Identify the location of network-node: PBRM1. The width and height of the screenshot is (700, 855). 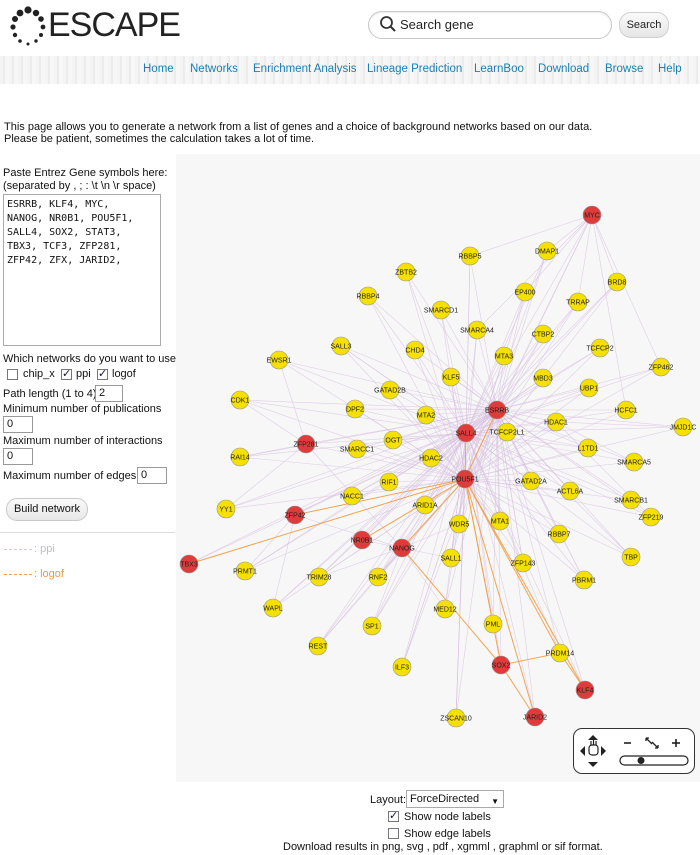
(584, 580).